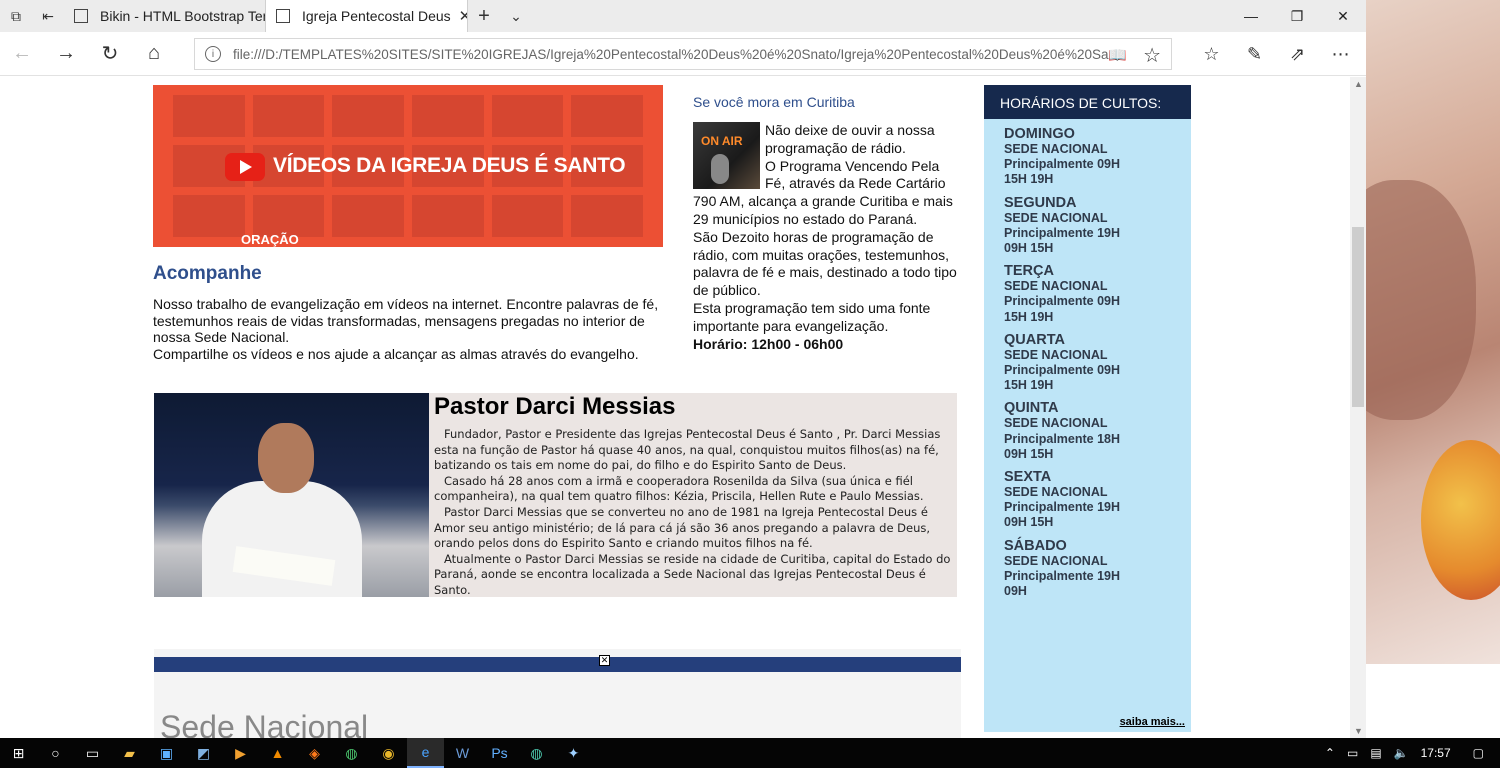  I want to click on cortana-search-icon: ○, so click(55, 753).